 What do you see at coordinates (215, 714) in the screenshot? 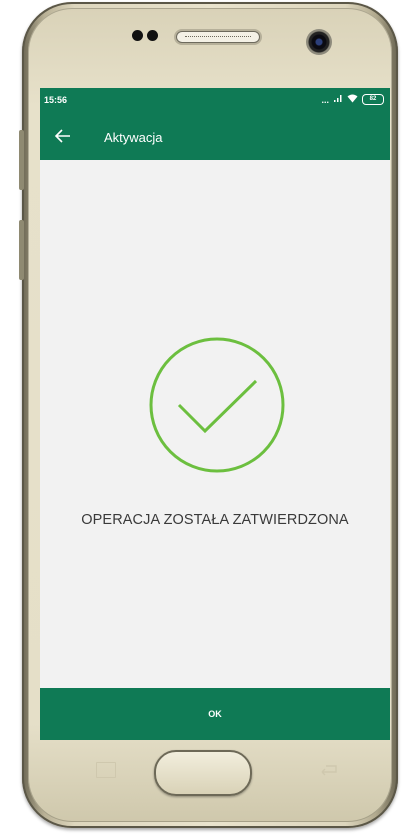
I see `ok-button: OK` at bounding box center [215, 714].